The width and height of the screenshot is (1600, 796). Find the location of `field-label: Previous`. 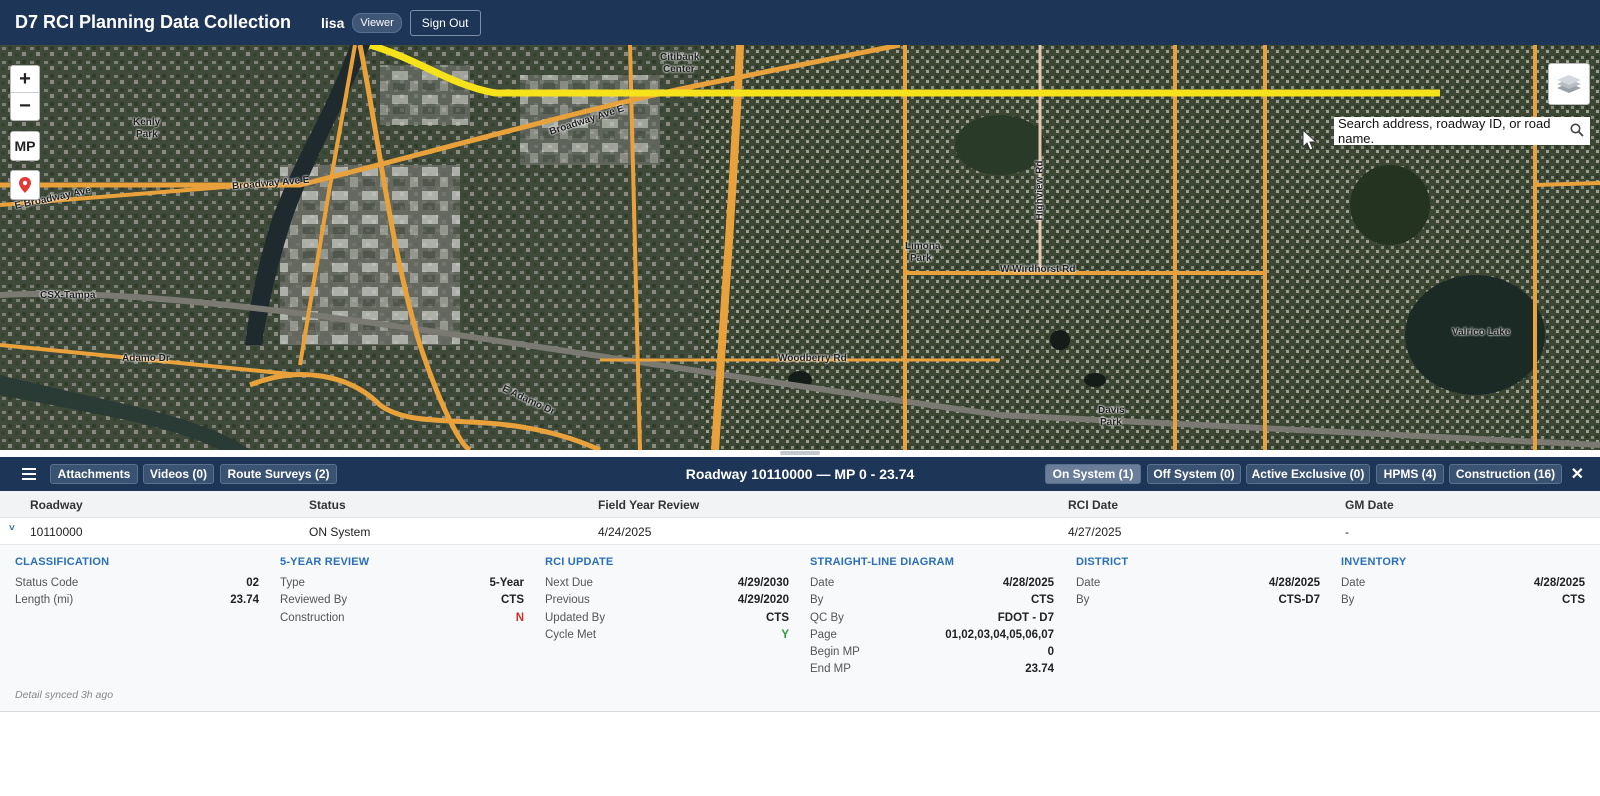

field-label: Previous is located at coordinates (567, 600).